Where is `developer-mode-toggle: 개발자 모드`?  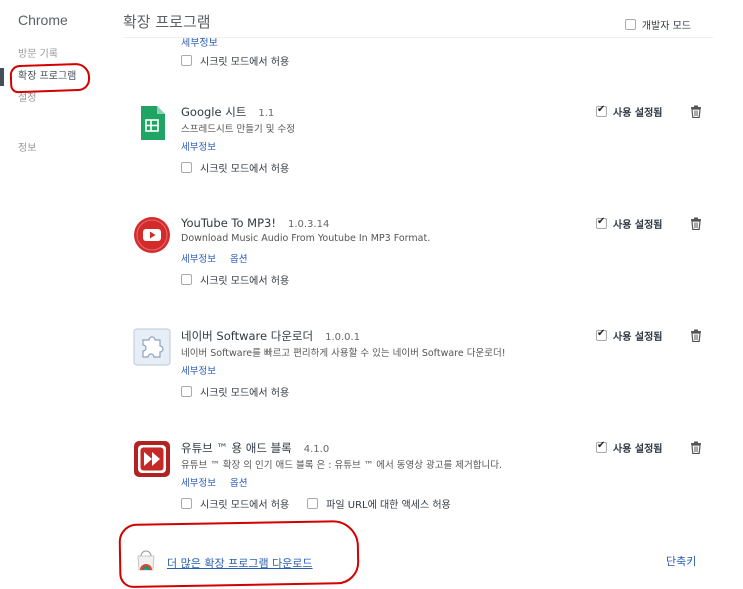 developer-mode-toggle: 개발자 모드 is located at coordinates (657, 24).